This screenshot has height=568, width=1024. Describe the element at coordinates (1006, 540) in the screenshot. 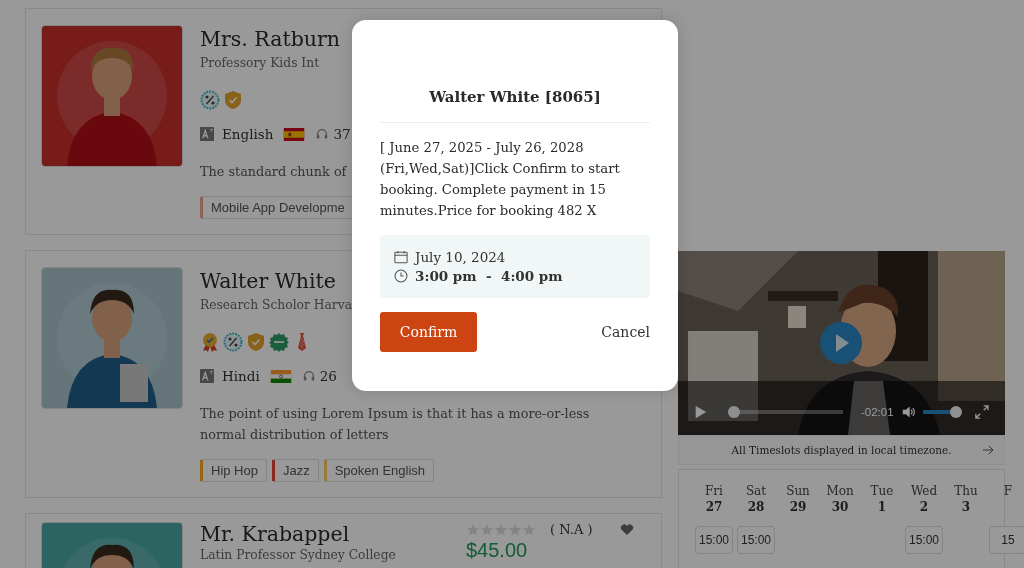

I see `time-slot-button: 15` at that location.